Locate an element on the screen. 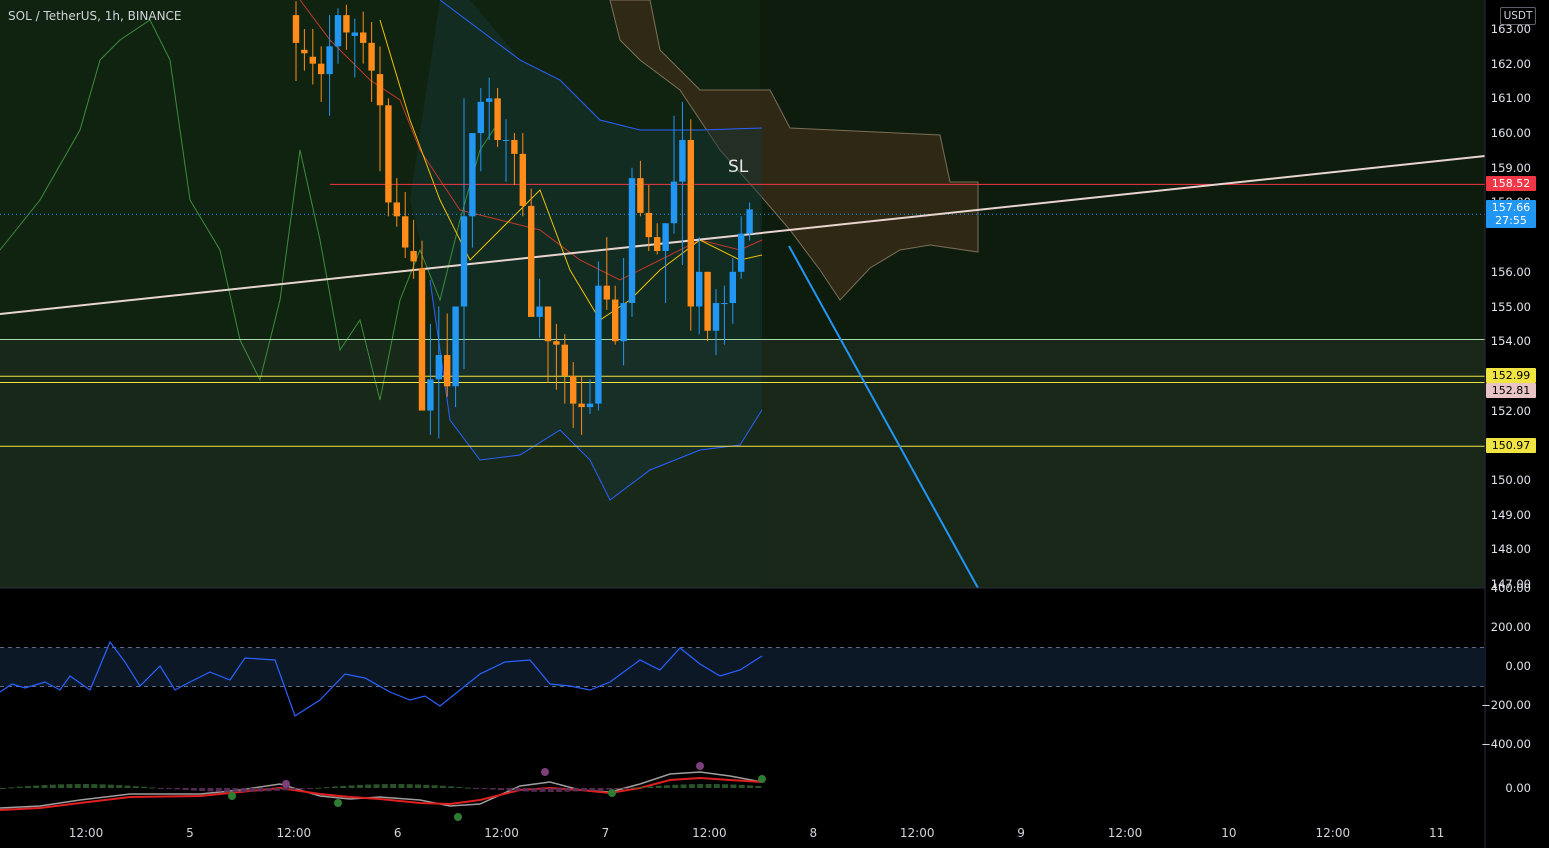 The height and width of the screenshot is (848, 1549). level-1-tag: 152.99 is located at coordinates (1511, 376).